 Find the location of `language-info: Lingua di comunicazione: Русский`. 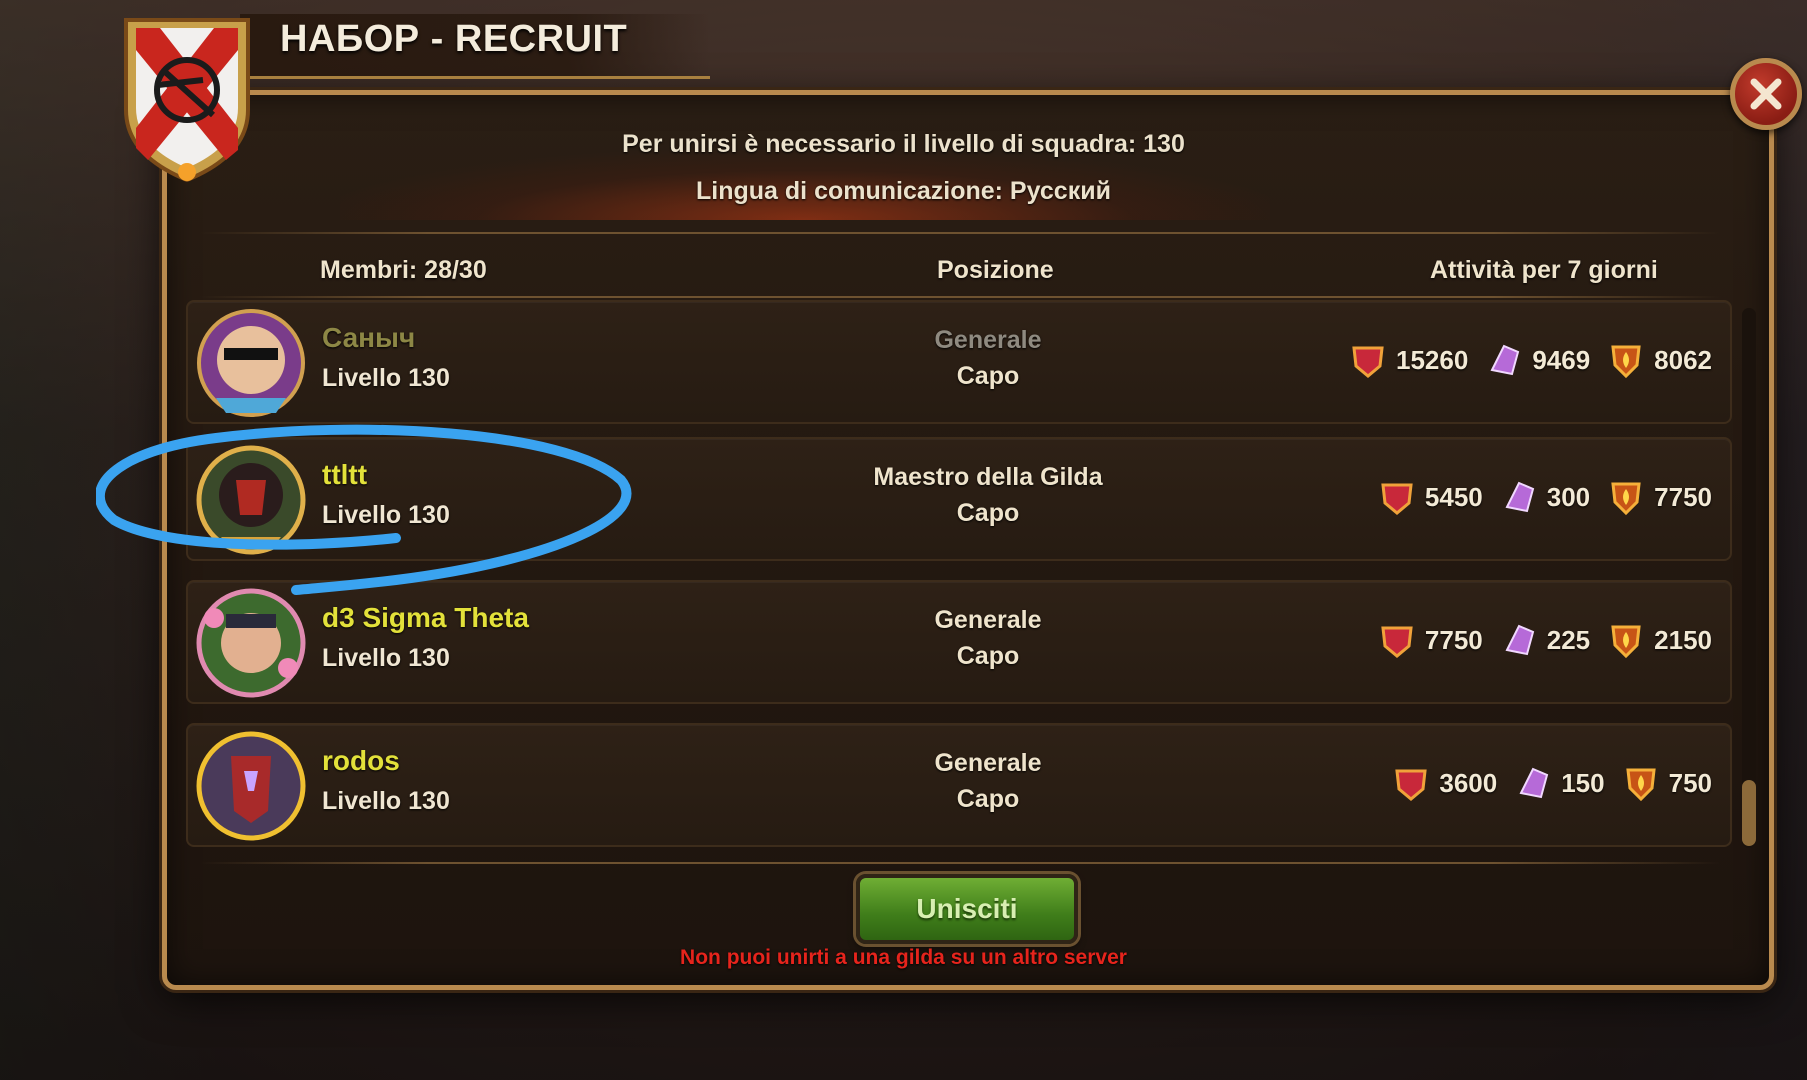

language-info: Lingua di comunicazione: Русский is located at coordinates (903, 191).